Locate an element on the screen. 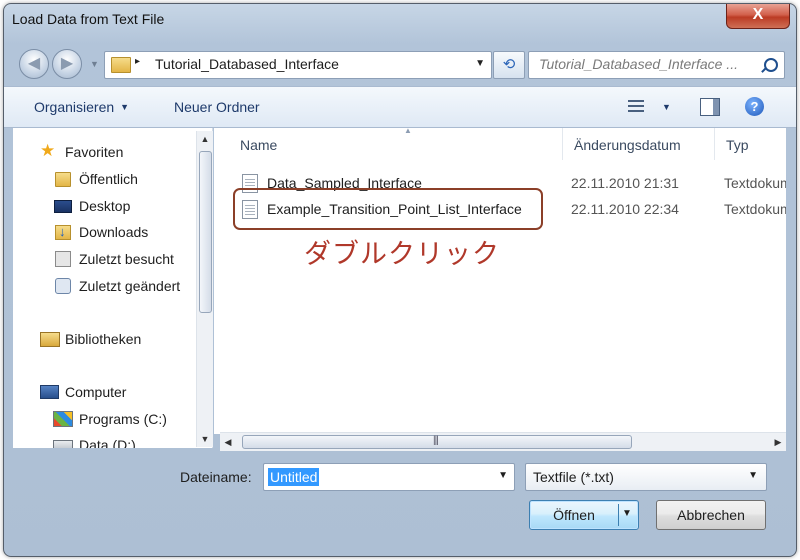  open-options-icon: ▼ is located at coordinates (627, 513).